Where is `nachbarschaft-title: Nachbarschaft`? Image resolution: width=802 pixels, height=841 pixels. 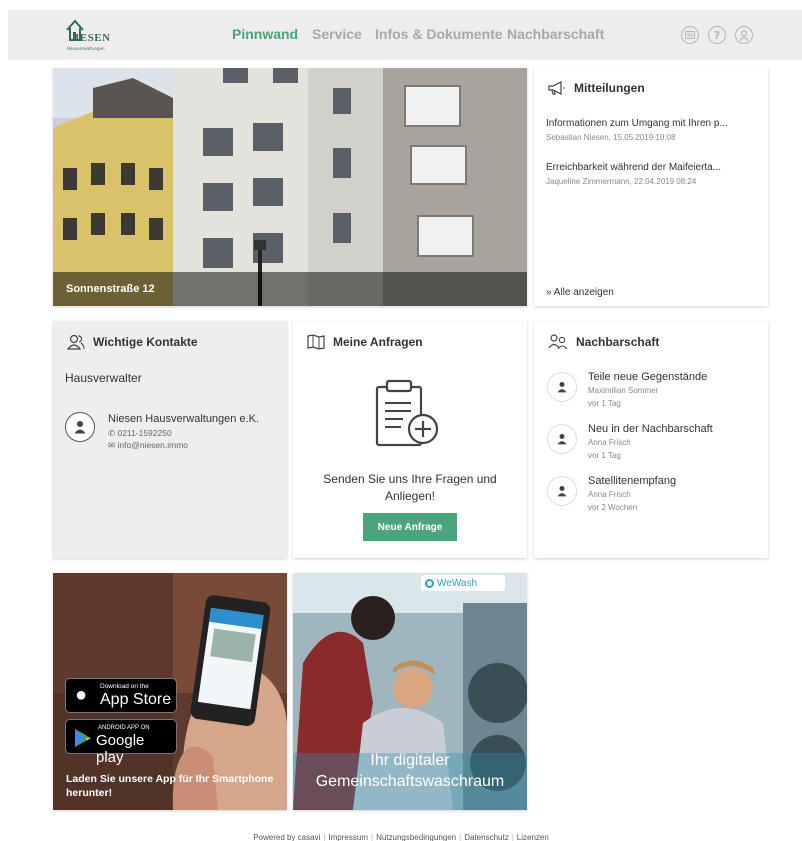 nachbarschaft-title: Nachbarschaft is located at coordinates (603, 342).